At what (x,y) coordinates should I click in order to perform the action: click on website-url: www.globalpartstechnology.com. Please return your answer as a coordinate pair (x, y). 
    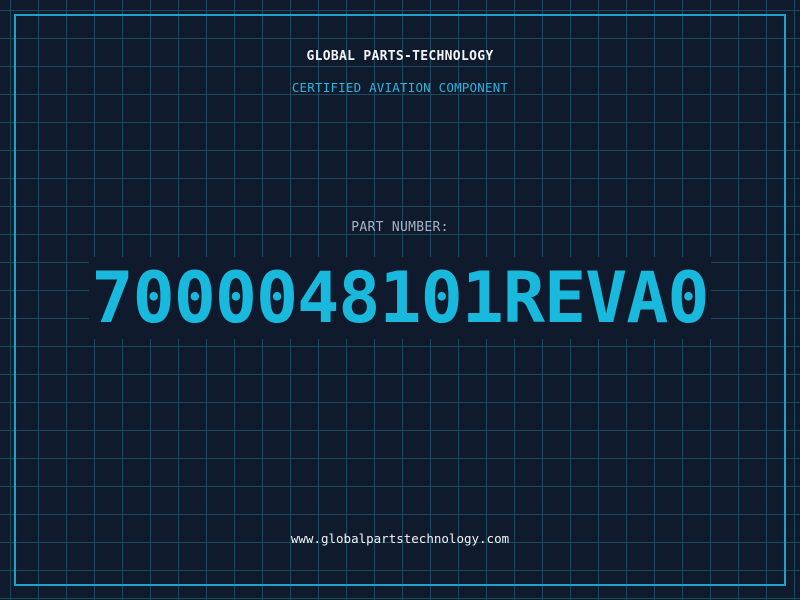
    Looking at the image, I should click on (400, 538).